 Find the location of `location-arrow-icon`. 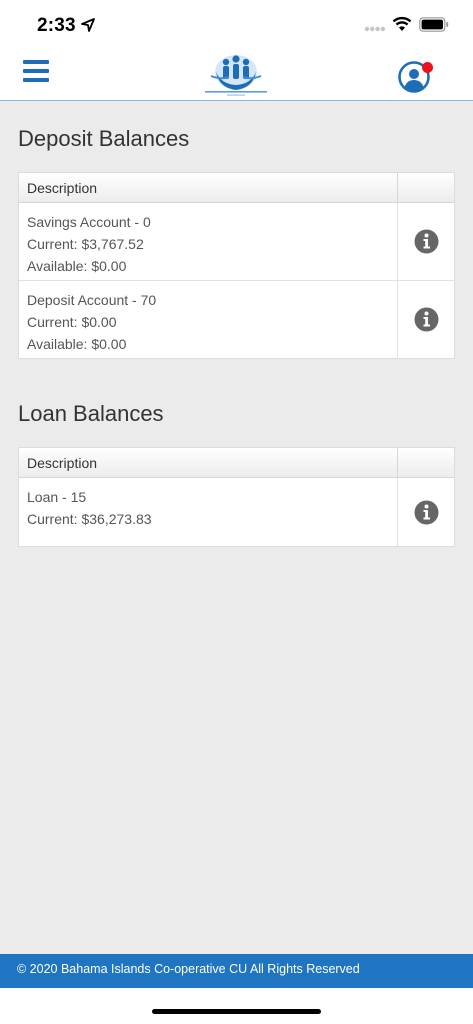

location-arrow-icon is located at coordinates (88, 25).